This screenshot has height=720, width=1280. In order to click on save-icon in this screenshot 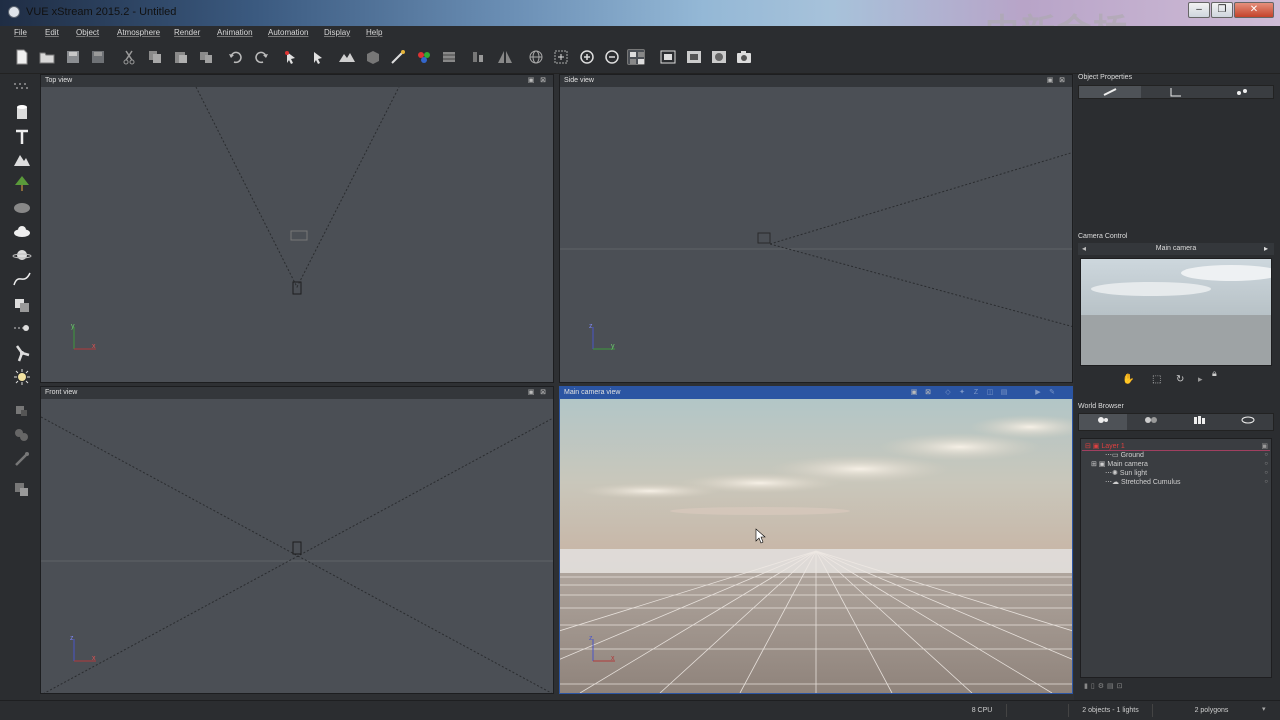, I will do `click(73, 57)`.